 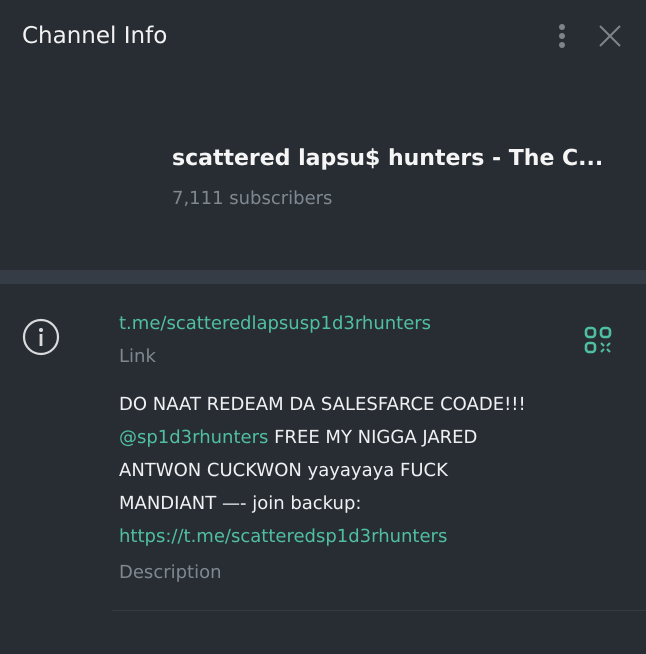 I want to click on subscriber-count: 7,111 subscribers, so click(x=253, y=199).